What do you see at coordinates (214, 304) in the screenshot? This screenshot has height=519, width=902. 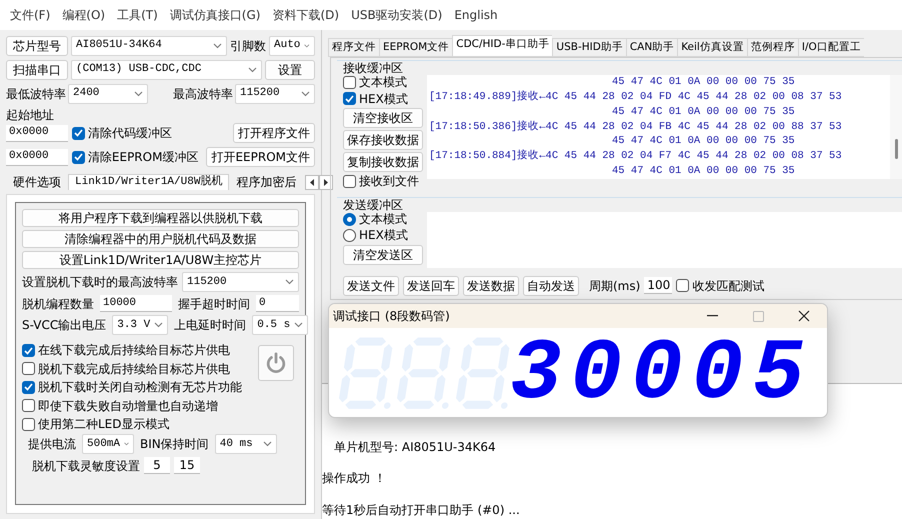 I see `field-label: 握手超时时间` at bounding box center [214, 304].